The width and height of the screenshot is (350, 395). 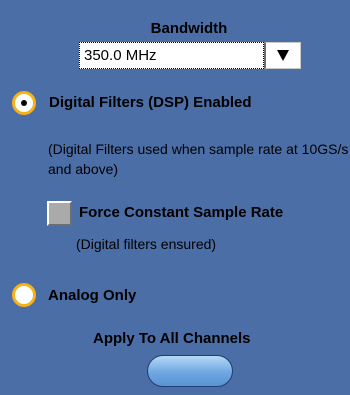 I want to click on analog-radio, so click(x=24, y=295).